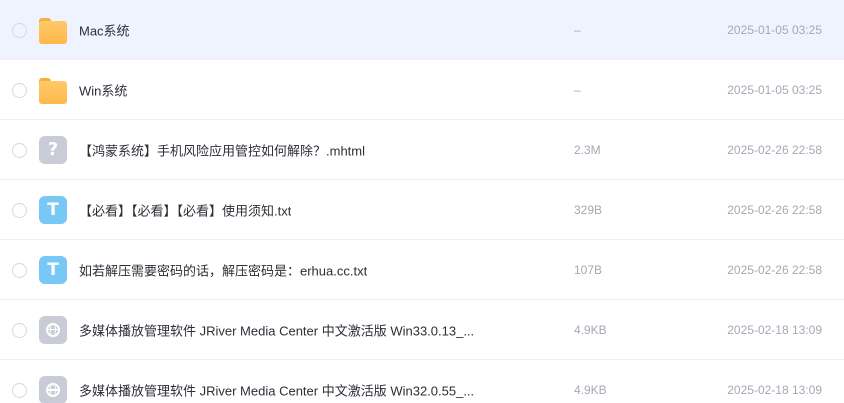  I want to click on file-name: Win系统, so click(103, 89).